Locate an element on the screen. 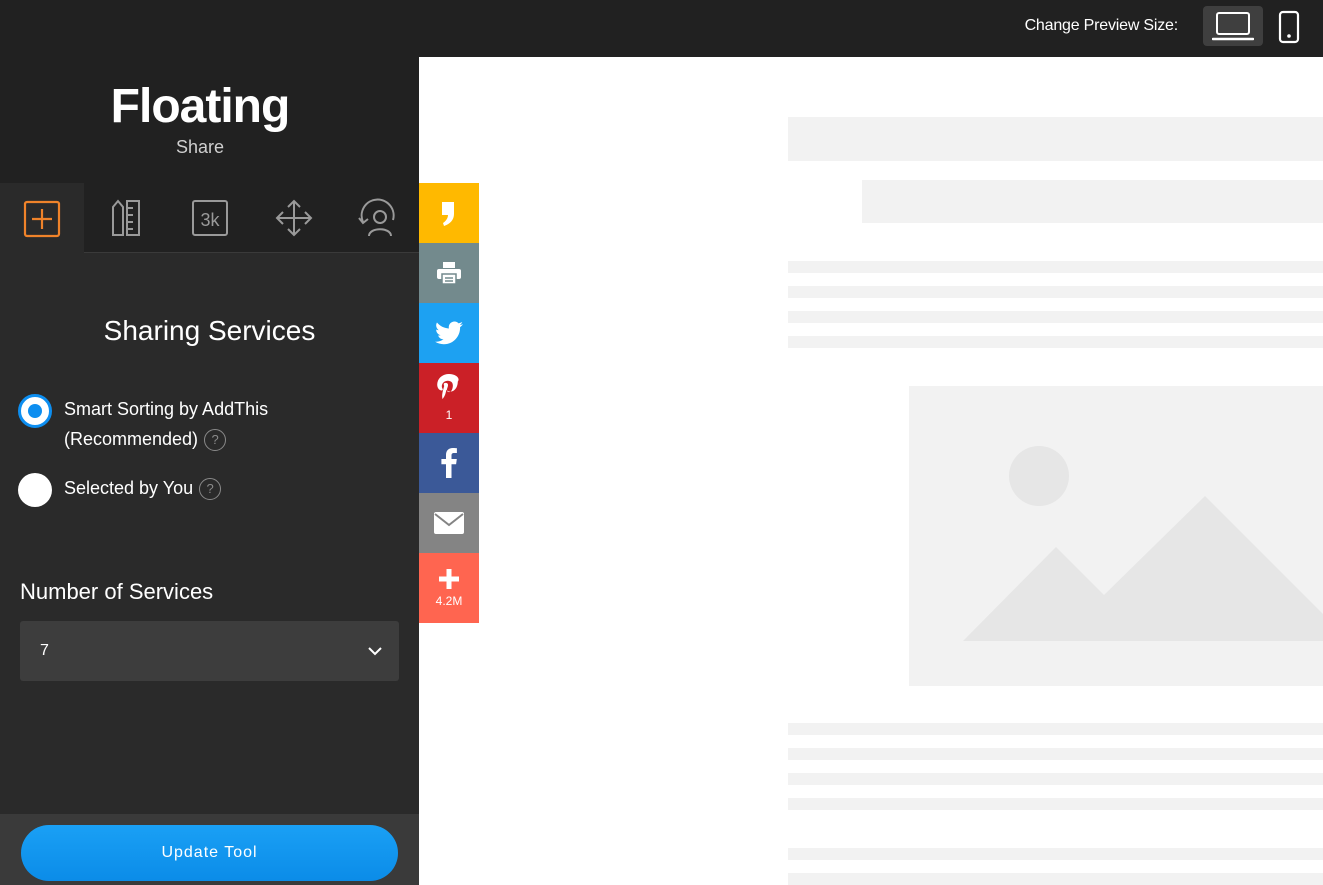  twitter-icon is located at coordinates (449, 333).